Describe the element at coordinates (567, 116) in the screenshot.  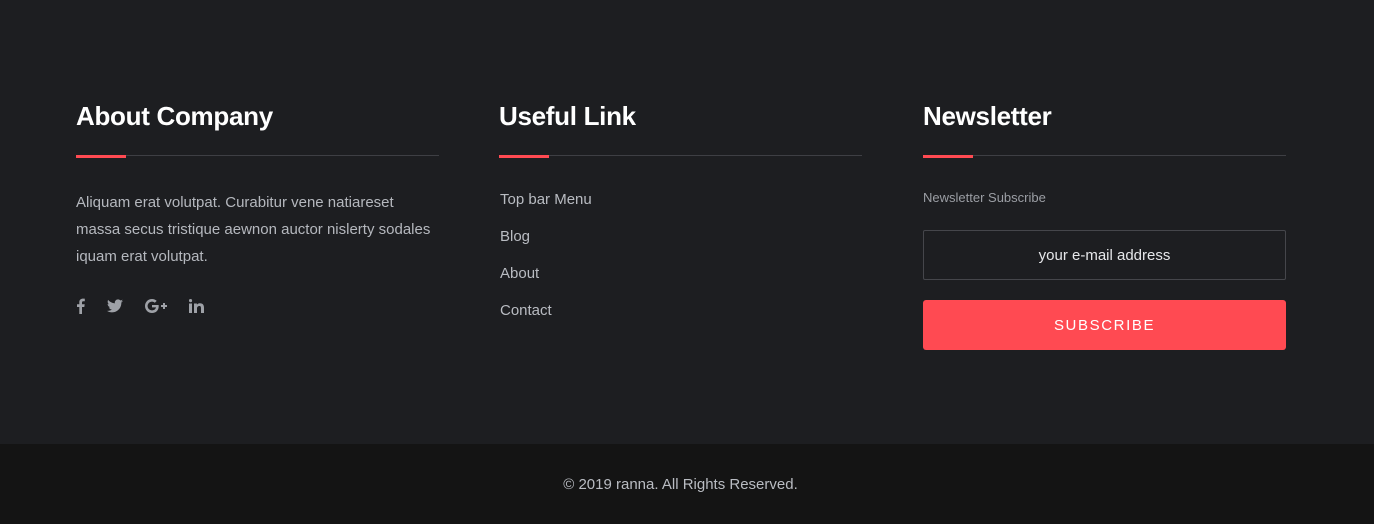
I see `useful-link-title: Useful Link` at that location.